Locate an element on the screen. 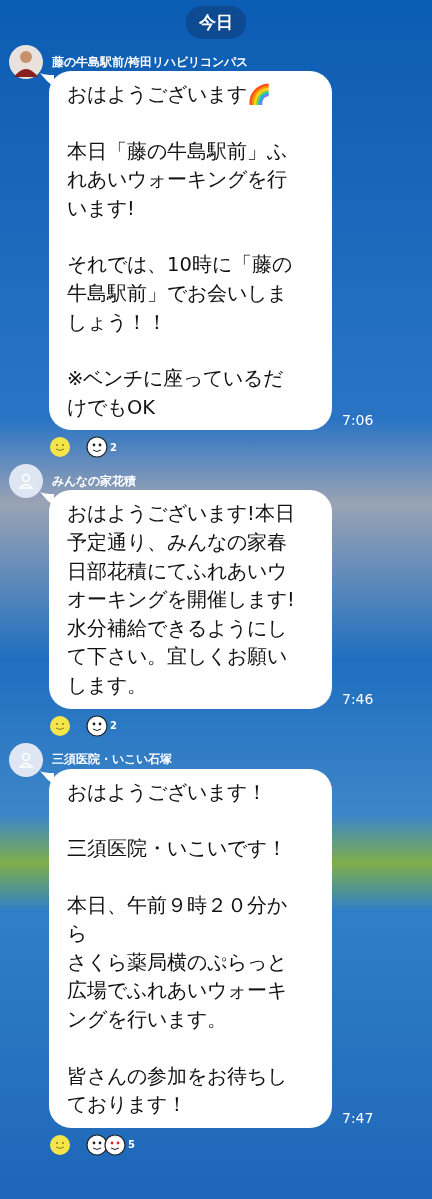 The image size is (432, 1199). message-time: 7:47 is located at coordinates (358, 1118).